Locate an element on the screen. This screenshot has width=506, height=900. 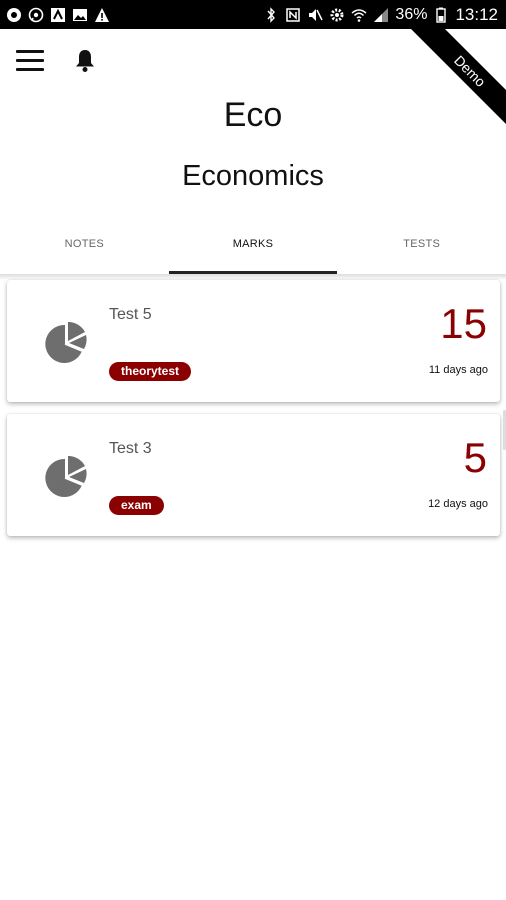
mark-title: Test 3 is located at coordinates (130, 448).